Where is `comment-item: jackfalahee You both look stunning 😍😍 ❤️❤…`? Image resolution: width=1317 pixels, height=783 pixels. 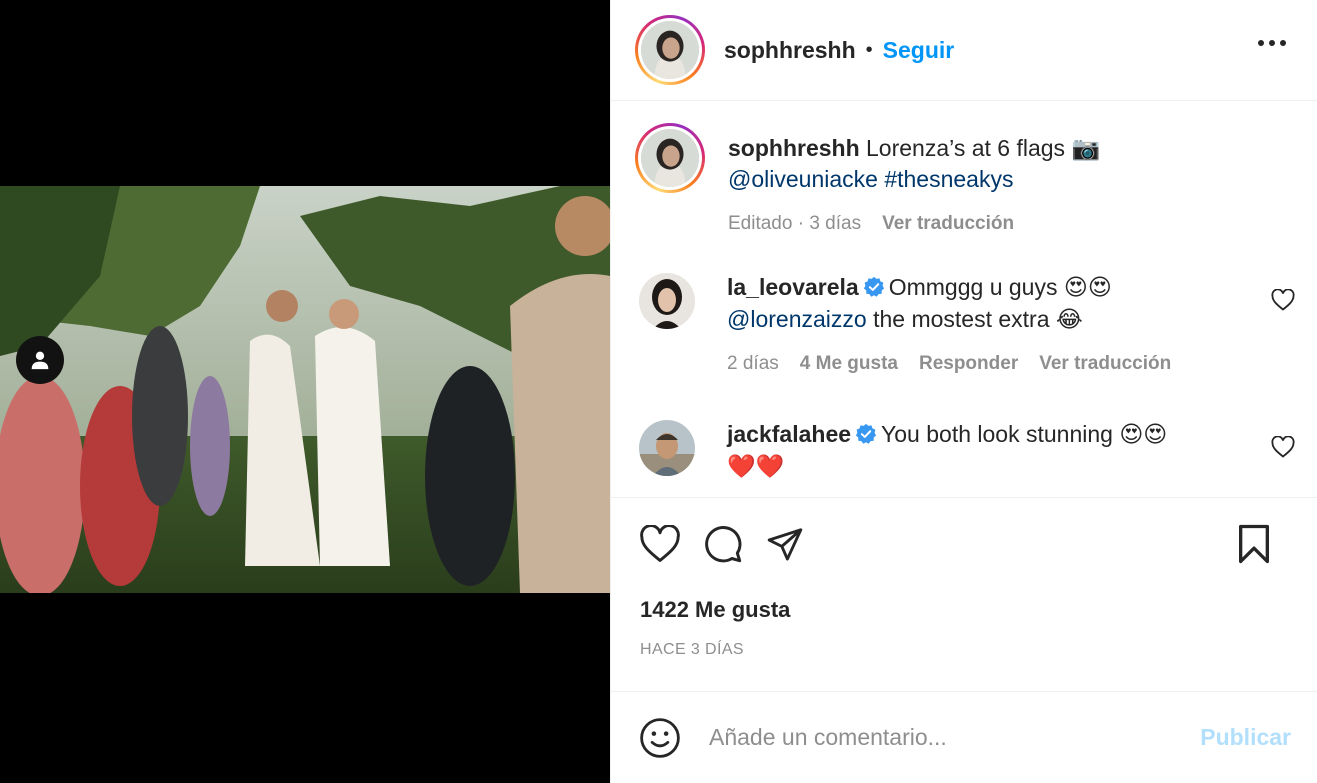 comment-item: jackfalahee You both look stunning 😍😍 ❤️❤… is located at coordinates (969, 450).